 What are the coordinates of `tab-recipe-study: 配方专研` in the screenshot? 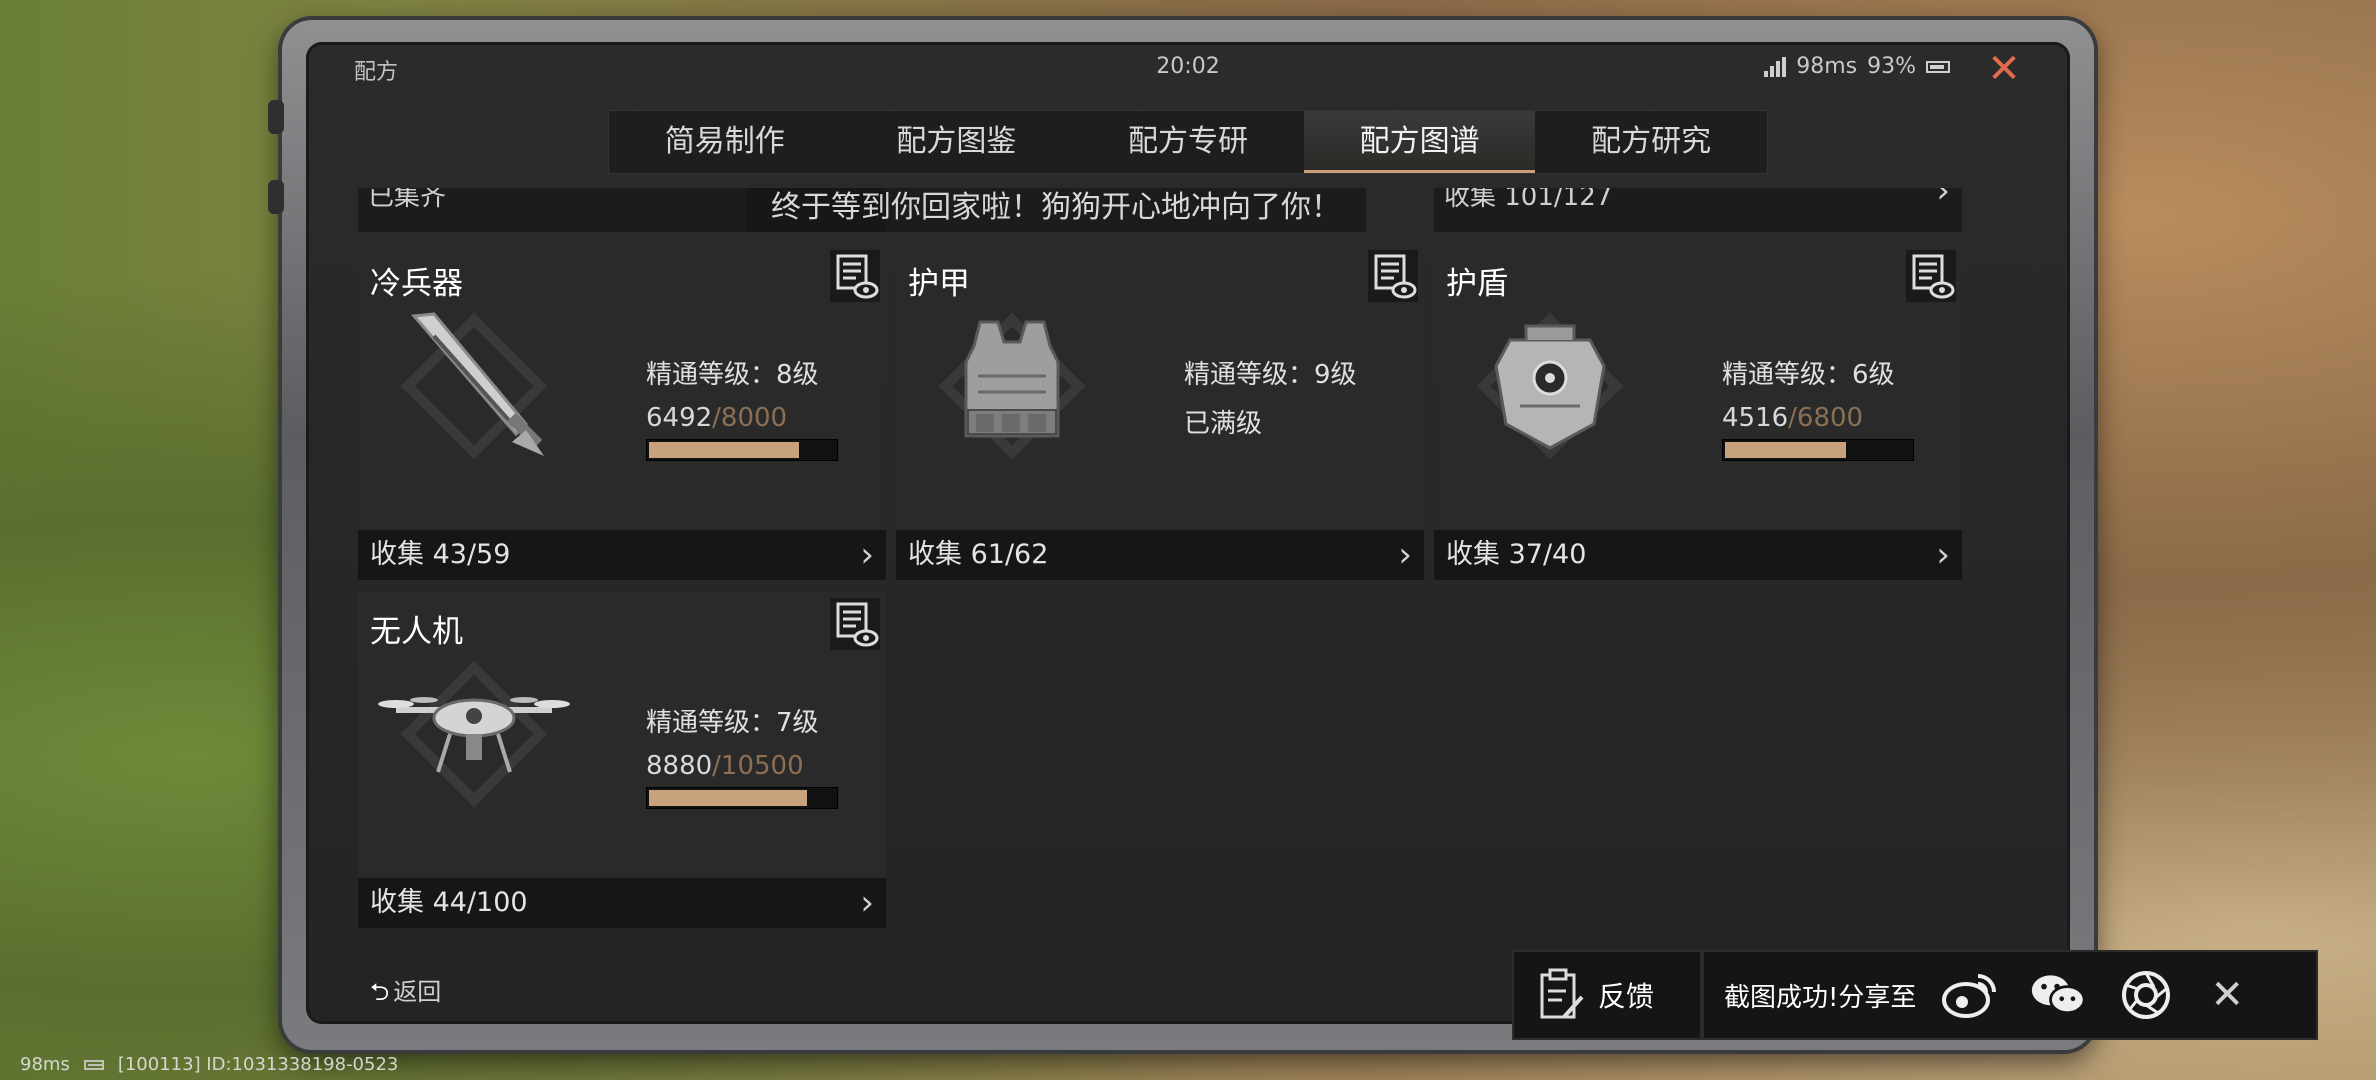 It's located at (1188, 142).